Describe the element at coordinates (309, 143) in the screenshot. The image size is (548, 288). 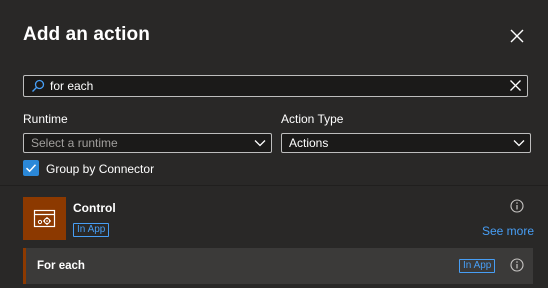
I see `action-type-value: Actions` at that location.